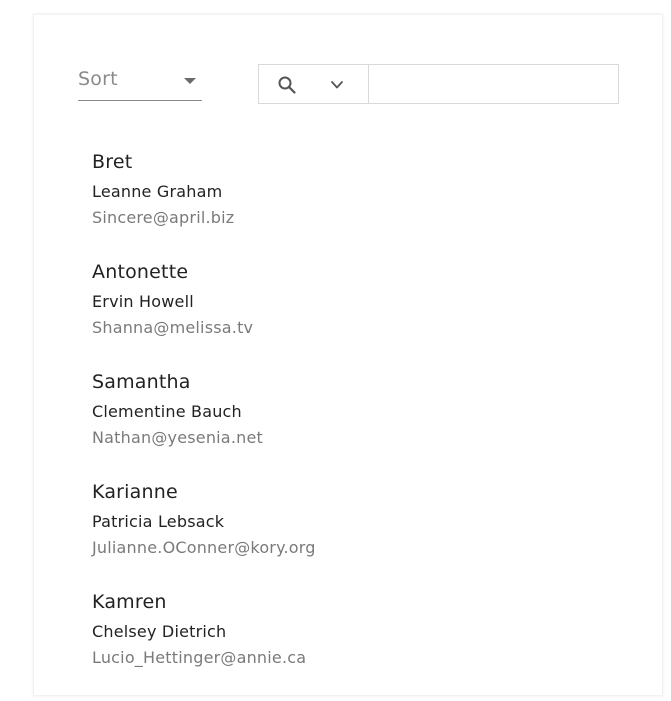 The height and width of the screenshot is (701, 671). Describe the element at coordinates (143, 301) in the screenshot. I see `user-fullname: Ervin Howell` at that location.